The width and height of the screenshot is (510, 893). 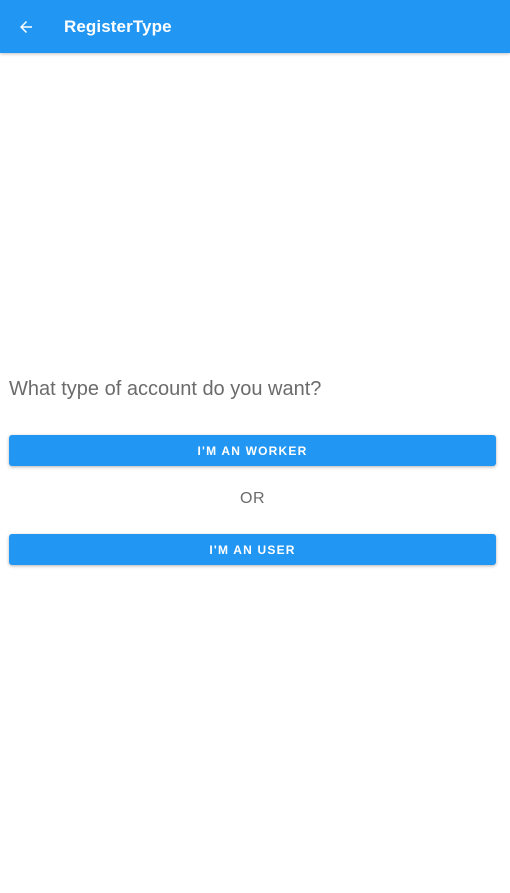 I want to click on arrow-left-icon, so click(x=26, y=26).